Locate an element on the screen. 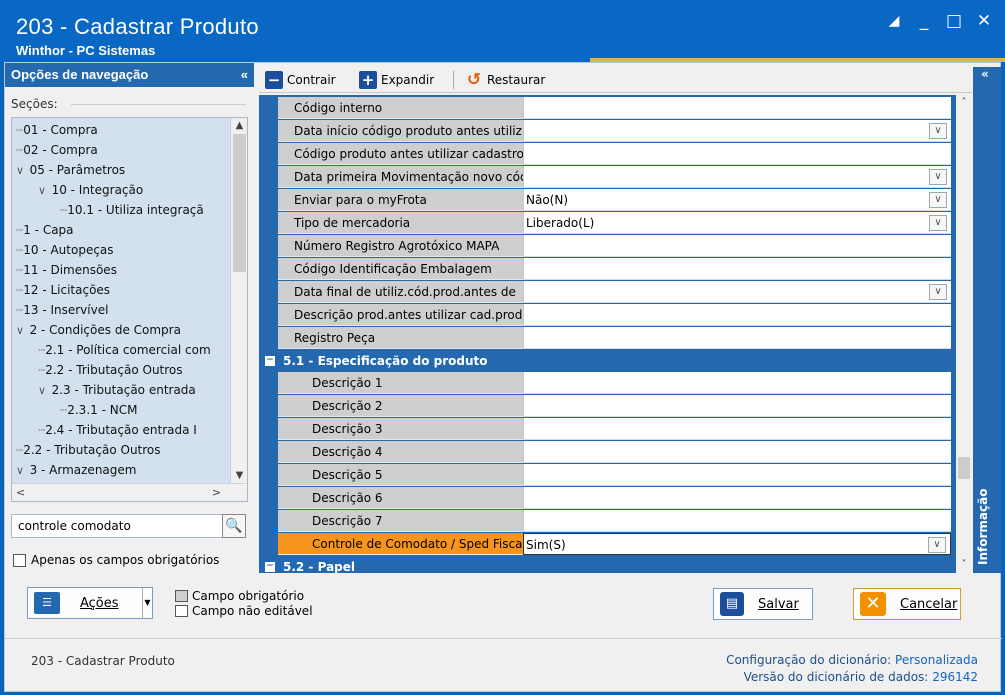 Image resolution: width=1005 pixels, height=695 pixels. field-row: Data início código produto antes utiliz ∨ is located at coordinates (607, 131).